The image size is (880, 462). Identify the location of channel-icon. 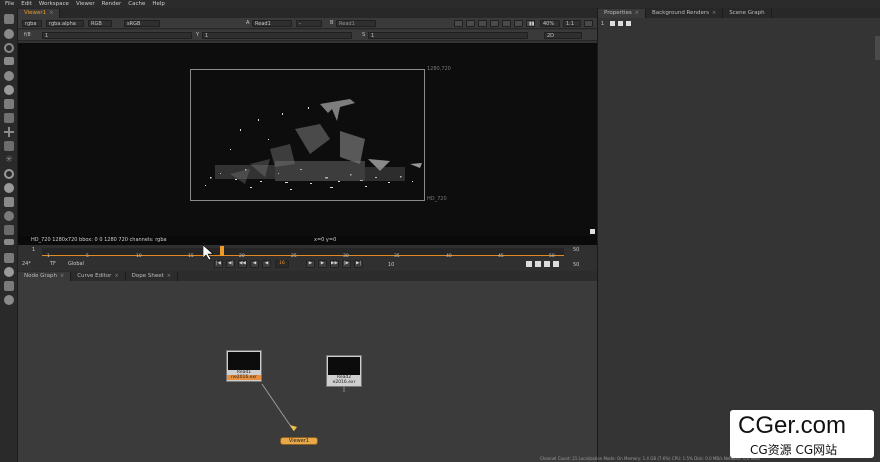
(9, 61).